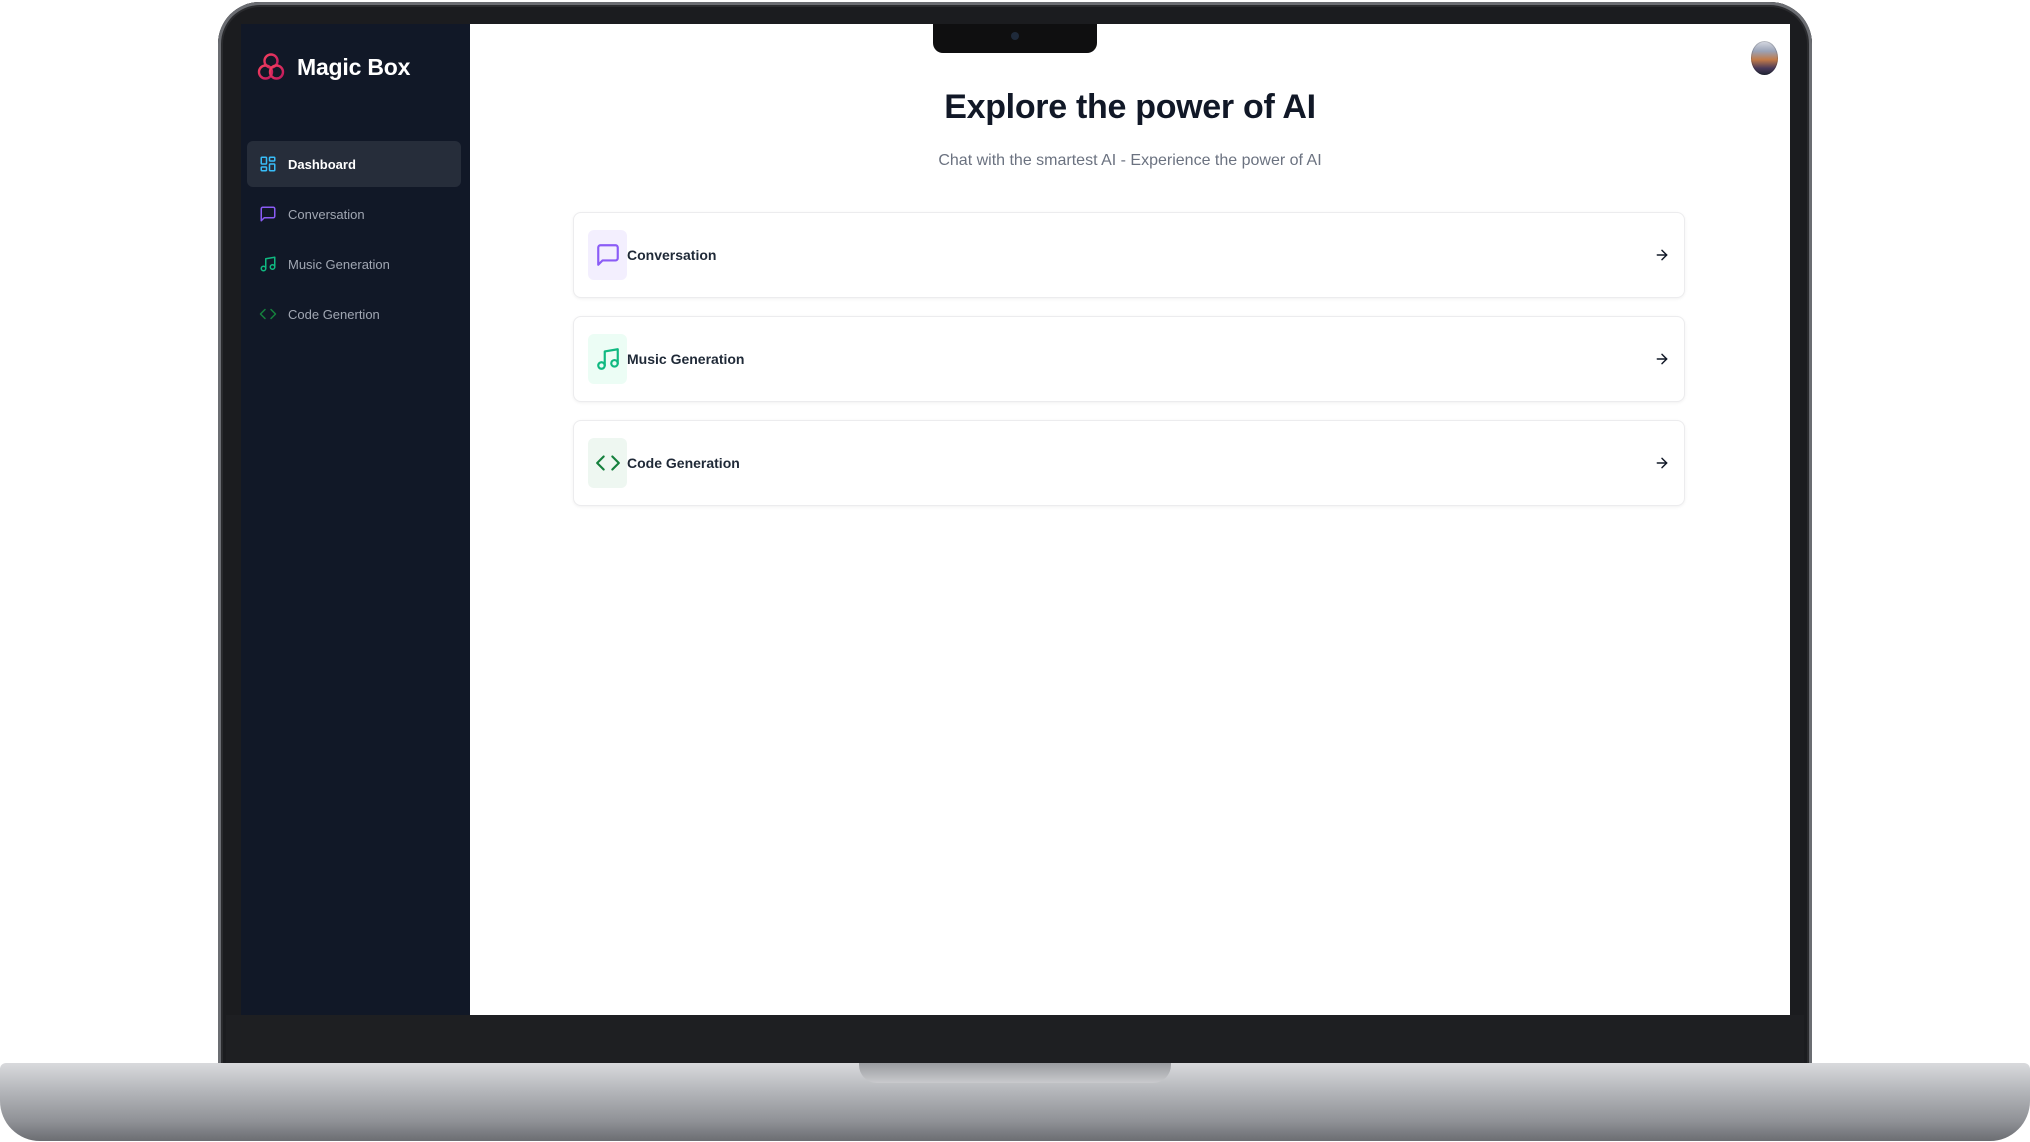  I want to click on sidebar-item-label: Conversation, so click(326, 214).